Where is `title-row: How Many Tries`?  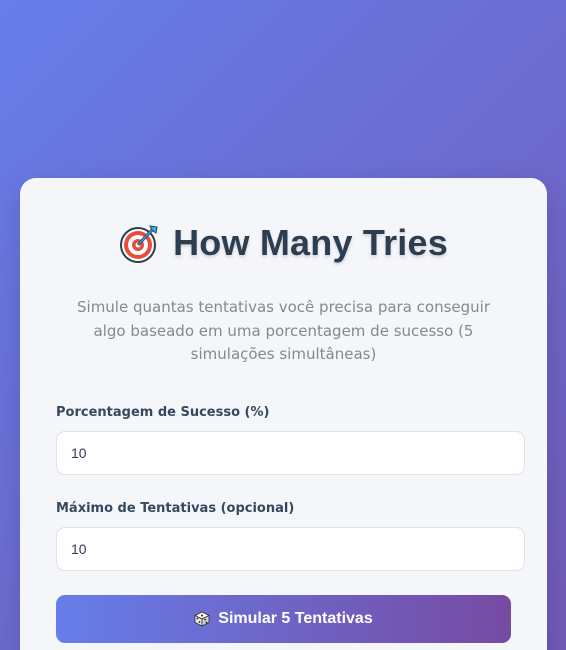 title-row: How Many Tries is located at coordinates (283, 243).